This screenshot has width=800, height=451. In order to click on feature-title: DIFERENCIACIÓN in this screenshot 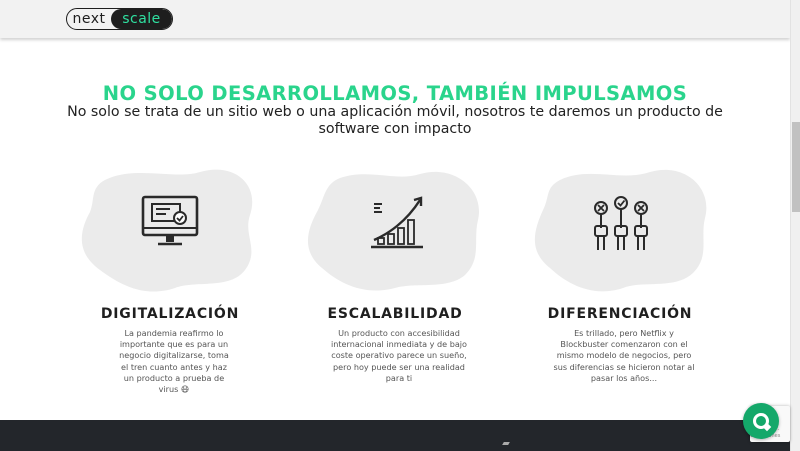, I will do `click(620, 314)`.